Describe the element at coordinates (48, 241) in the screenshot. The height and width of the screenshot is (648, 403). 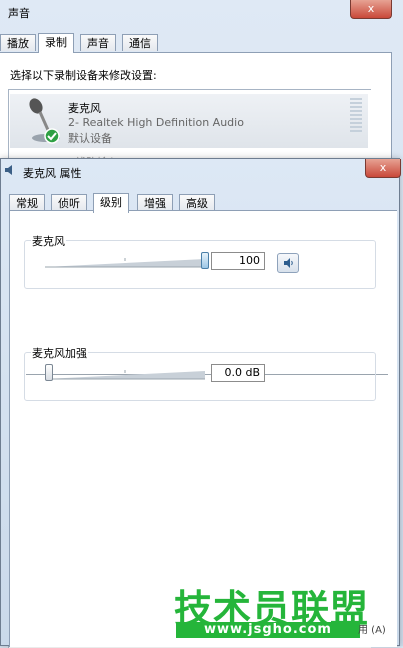
I see `microphone-level-label: 麦克风` at that location.